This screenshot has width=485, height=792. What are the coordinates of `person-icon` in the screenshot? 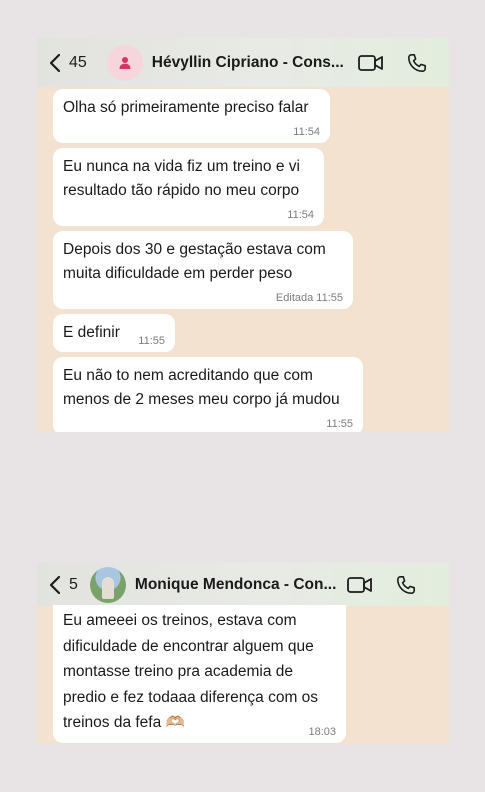 It's located at (125, 63).